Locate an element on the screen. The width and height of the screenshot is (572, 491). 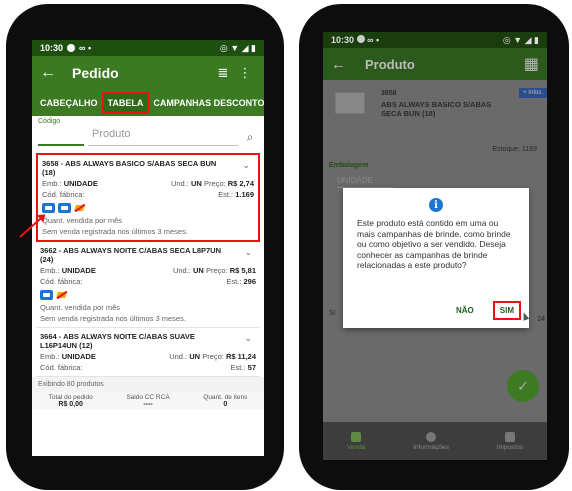
search-area: Código Produto ⌕ is located at coordinates (148, 132).